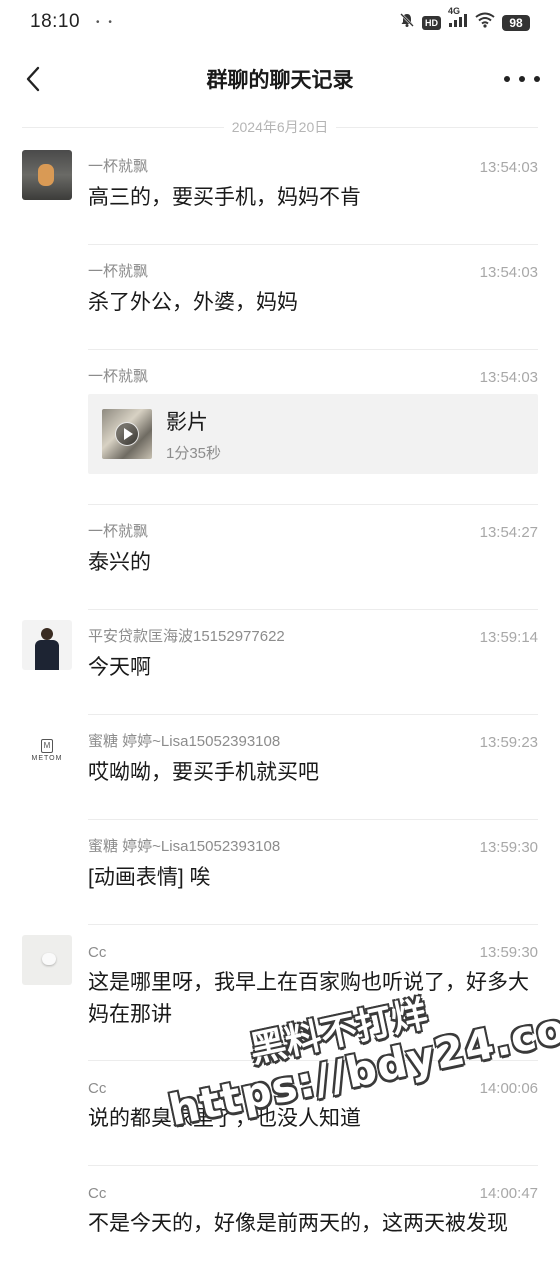  Describe the element at coordinates (119, 562) in the screenshot. I see `message-text: 泰兴的` at that location.